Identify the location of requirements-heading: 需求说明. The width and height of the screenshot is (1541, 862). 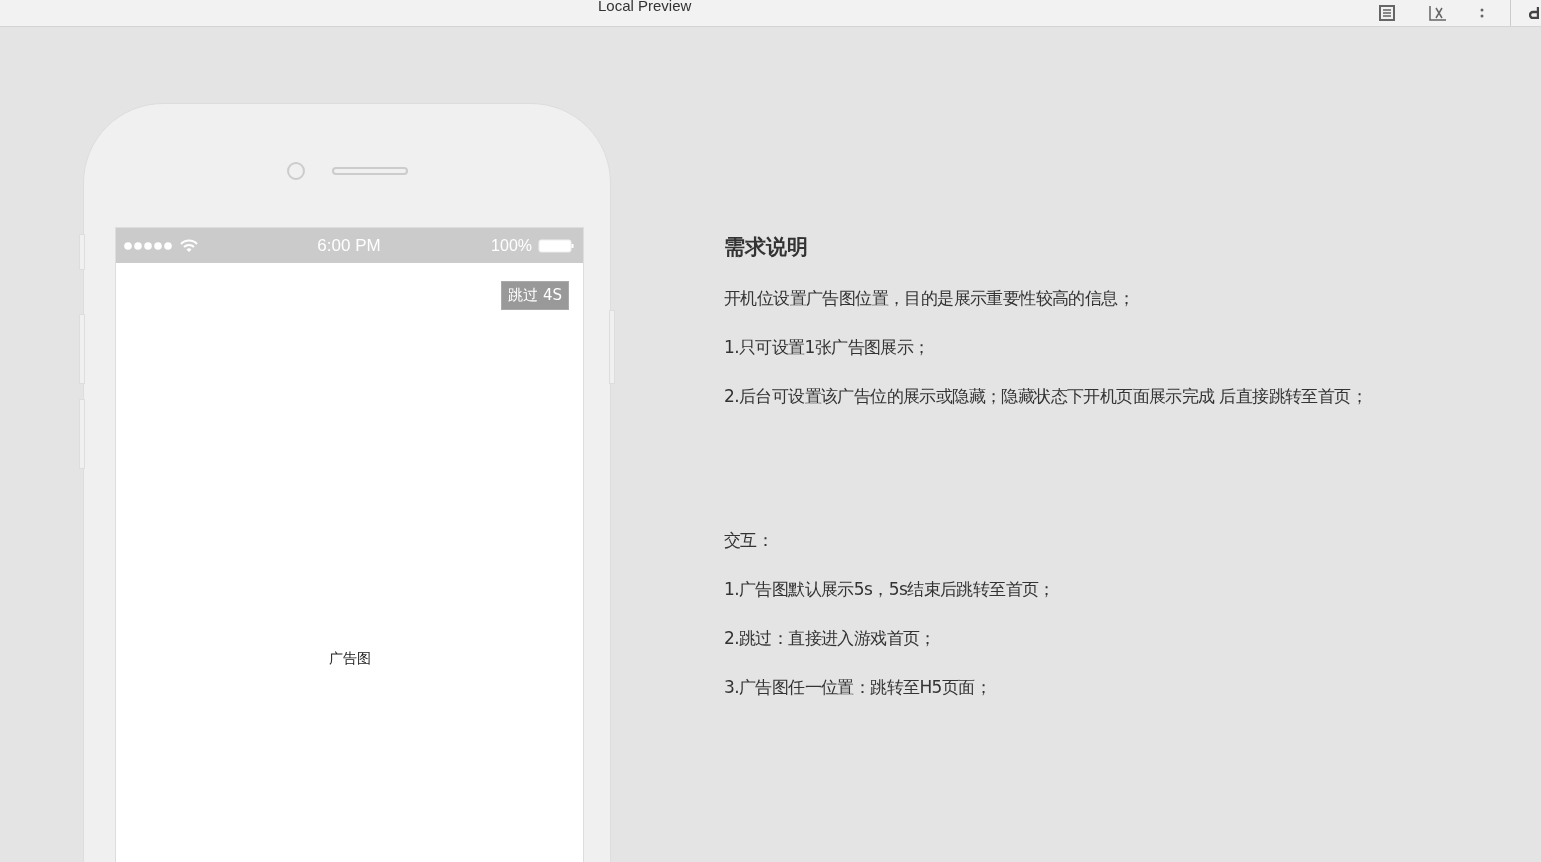
(766, 247).